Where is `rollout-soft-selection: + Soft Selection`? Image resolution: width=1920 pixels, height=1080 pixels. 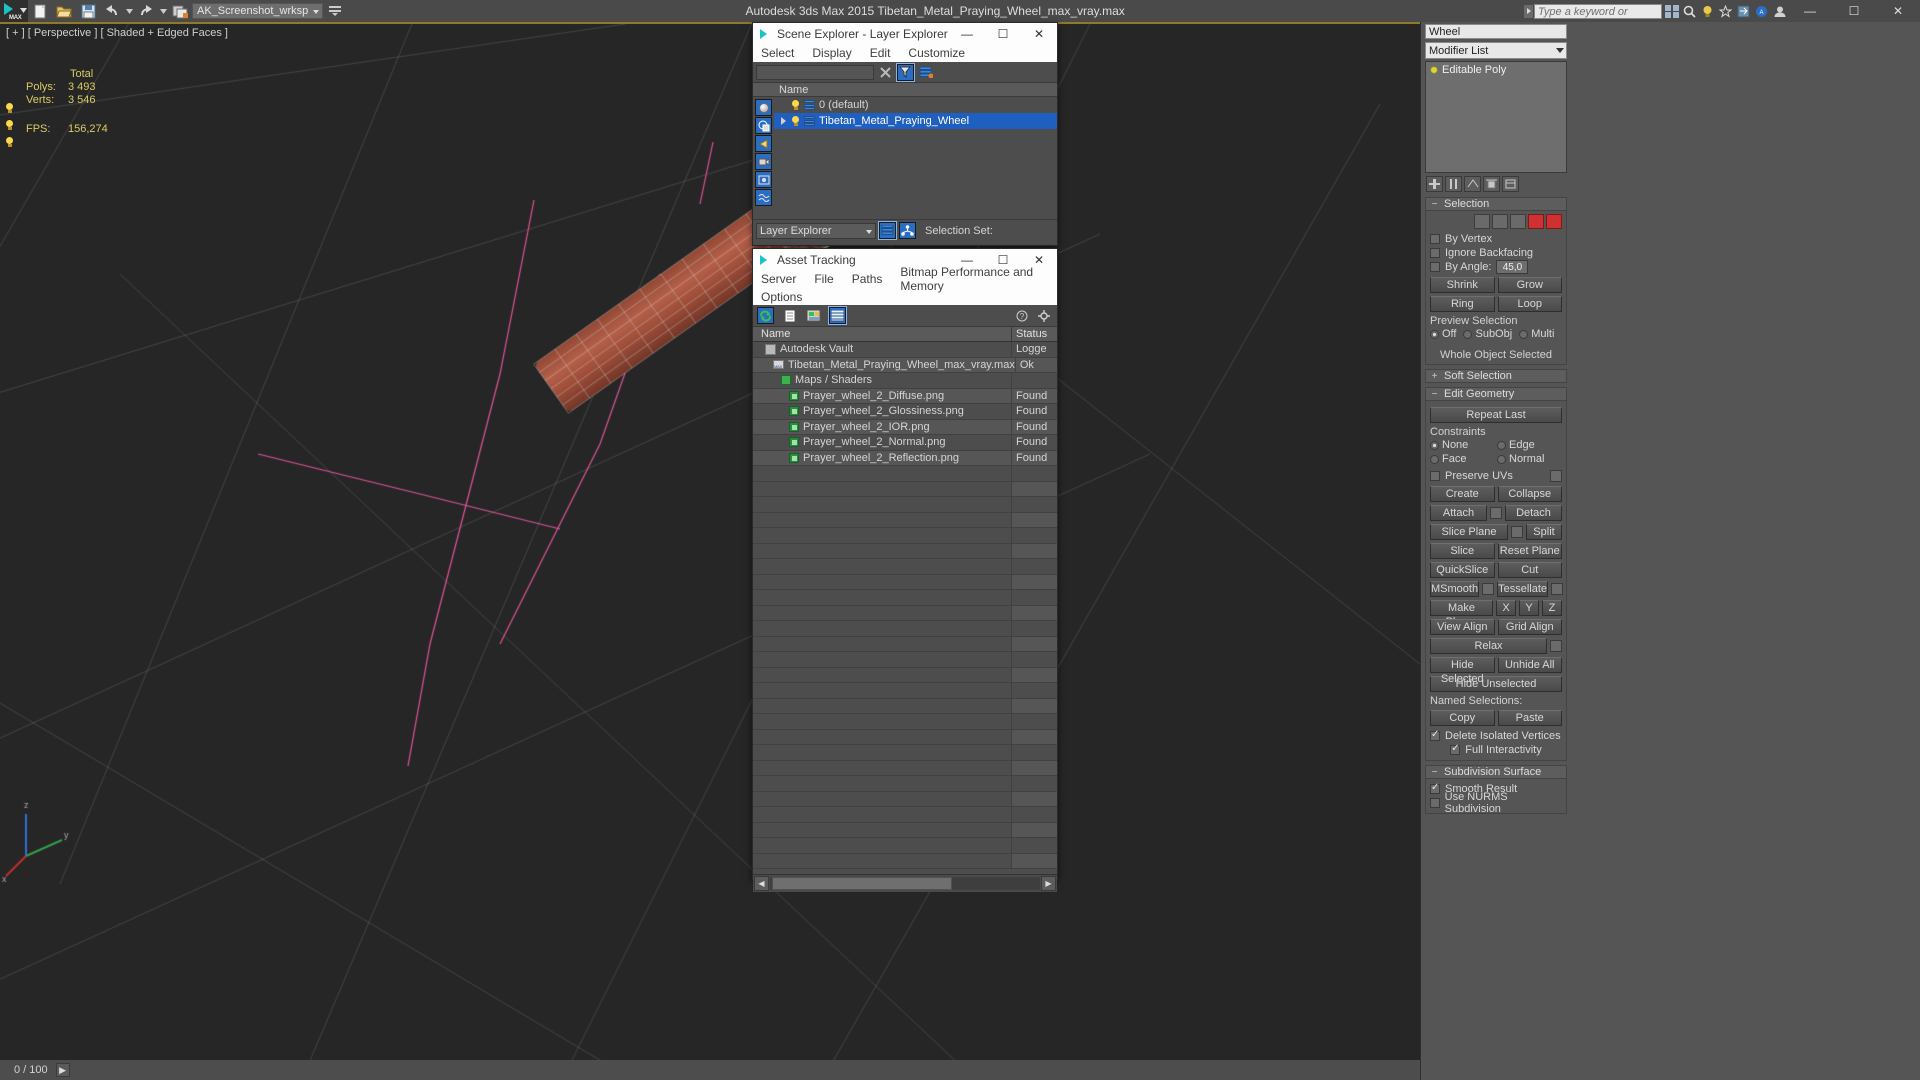
rollout-soft-selection: + Soft Selection is located at coordinates (1496, 376).